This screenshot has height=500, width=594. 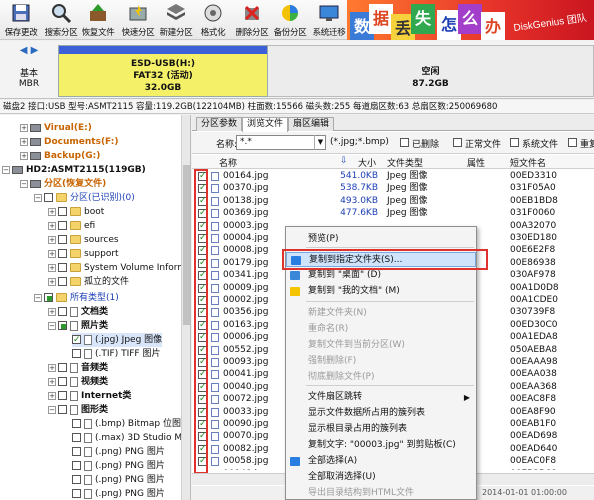 What do you see at coordinates (29, 50) in the screenshot?
I see `disk-nav-arrows-icon: ◀ ▶` at bounding box center [29, 50].